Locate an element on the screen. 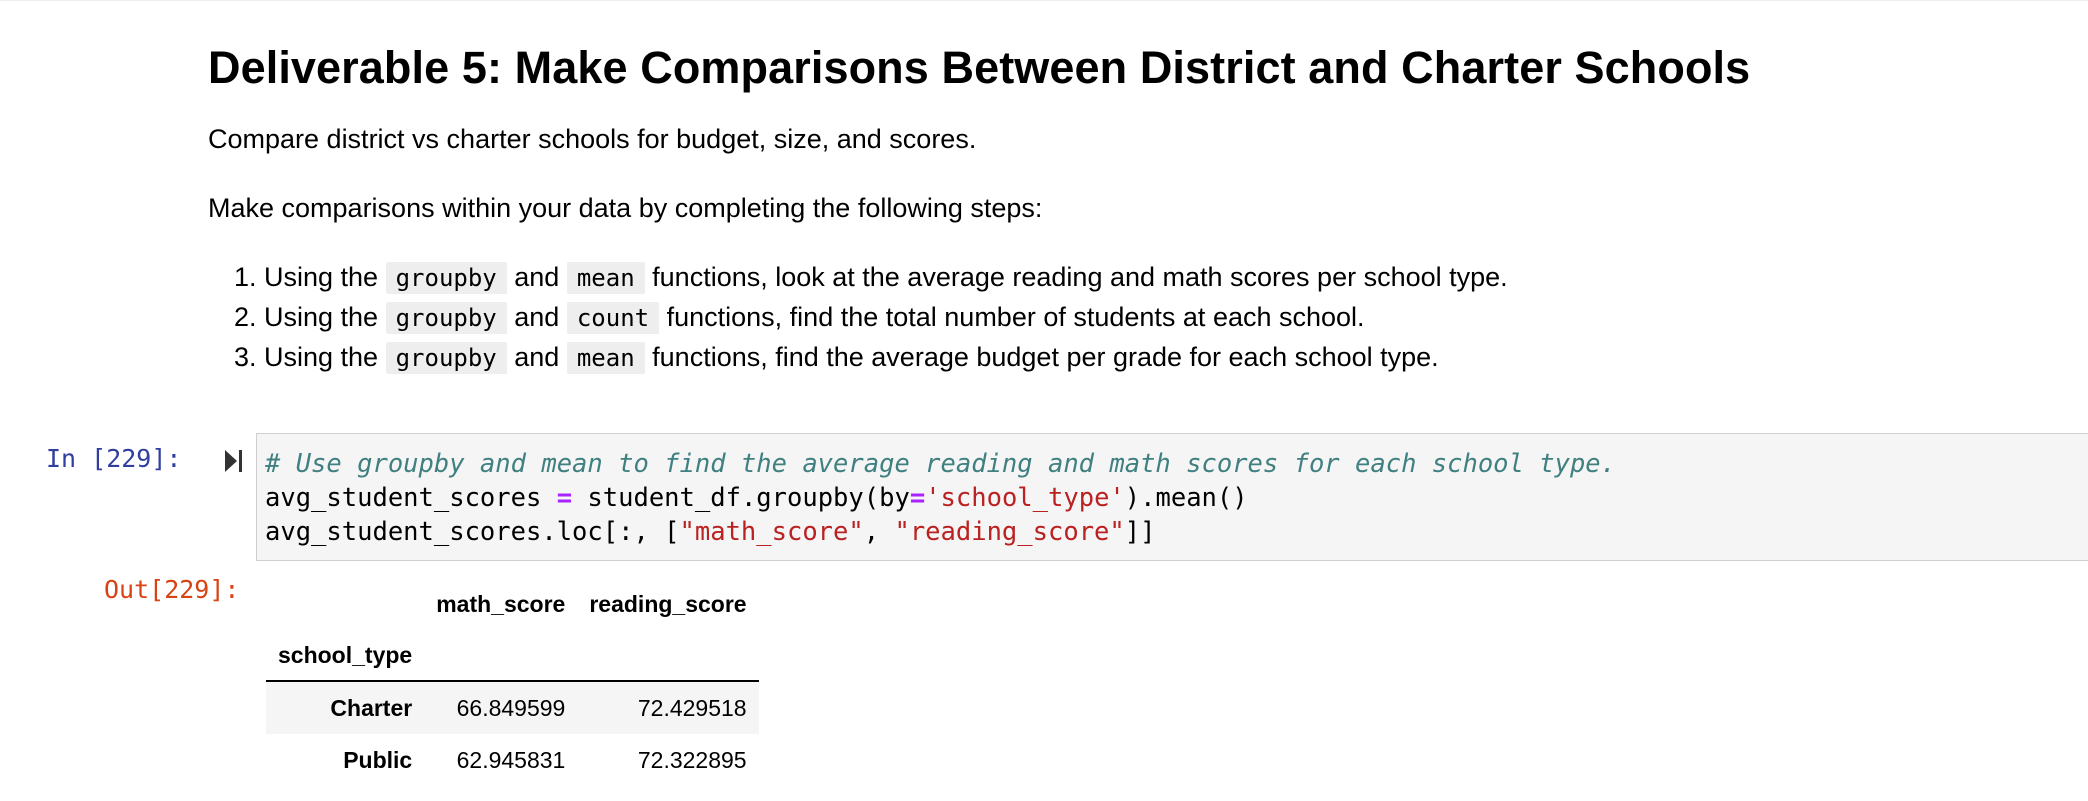 The height and width of the screenshot is (801, 2088). table-cell: 72.322895 is located at coordinates (692, 759).